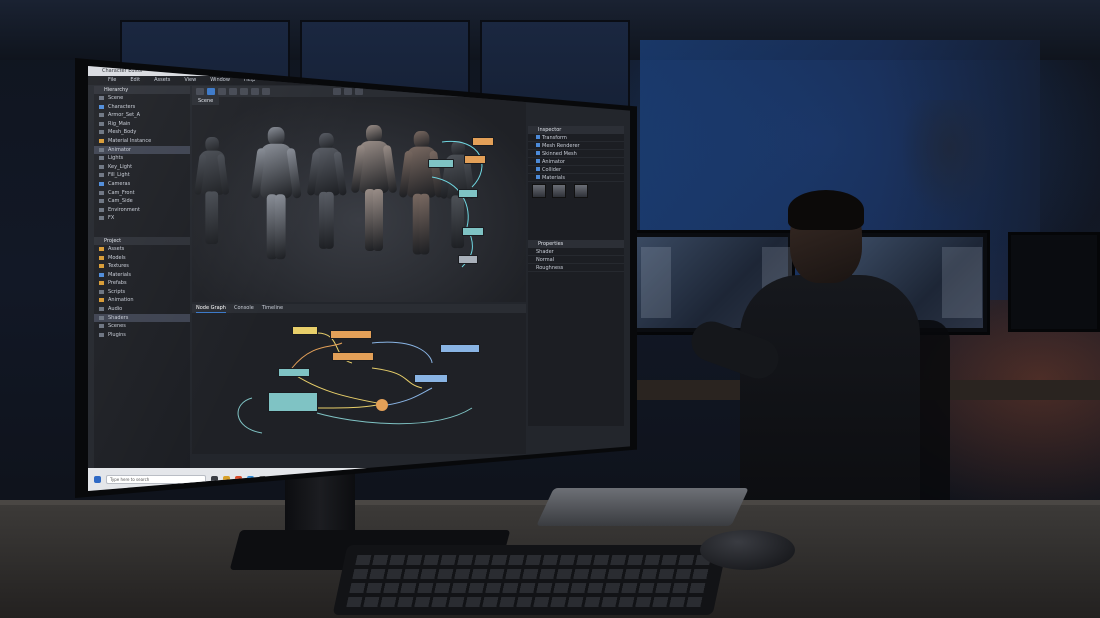 Image resolution: width=1100 pixels, height=618 pixels. What do you see at coordinates (576, 130) in the screenshot?
I see `inspector-header: Inspector` at bounding box center [576, 130].